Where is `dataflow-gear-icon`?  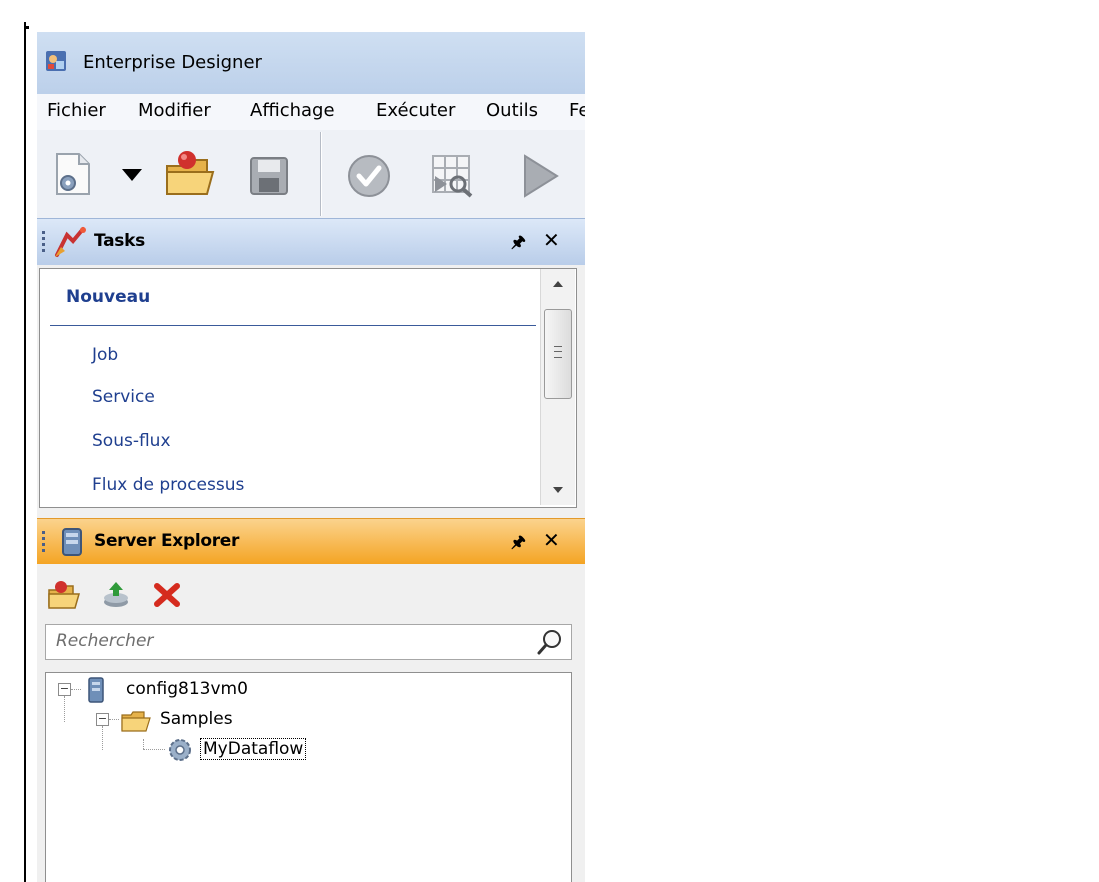 dataflow-gear-icon is located at coordinates (180, 750).